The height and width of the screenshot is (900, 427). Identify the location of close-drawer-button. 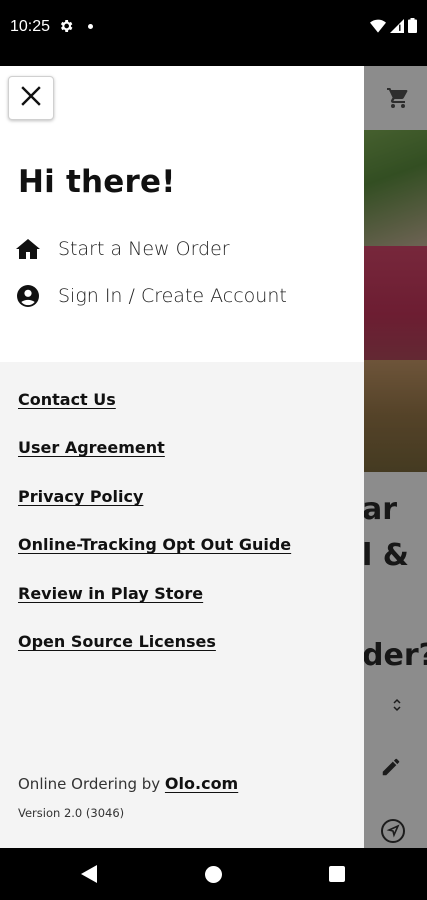
(31, 98).